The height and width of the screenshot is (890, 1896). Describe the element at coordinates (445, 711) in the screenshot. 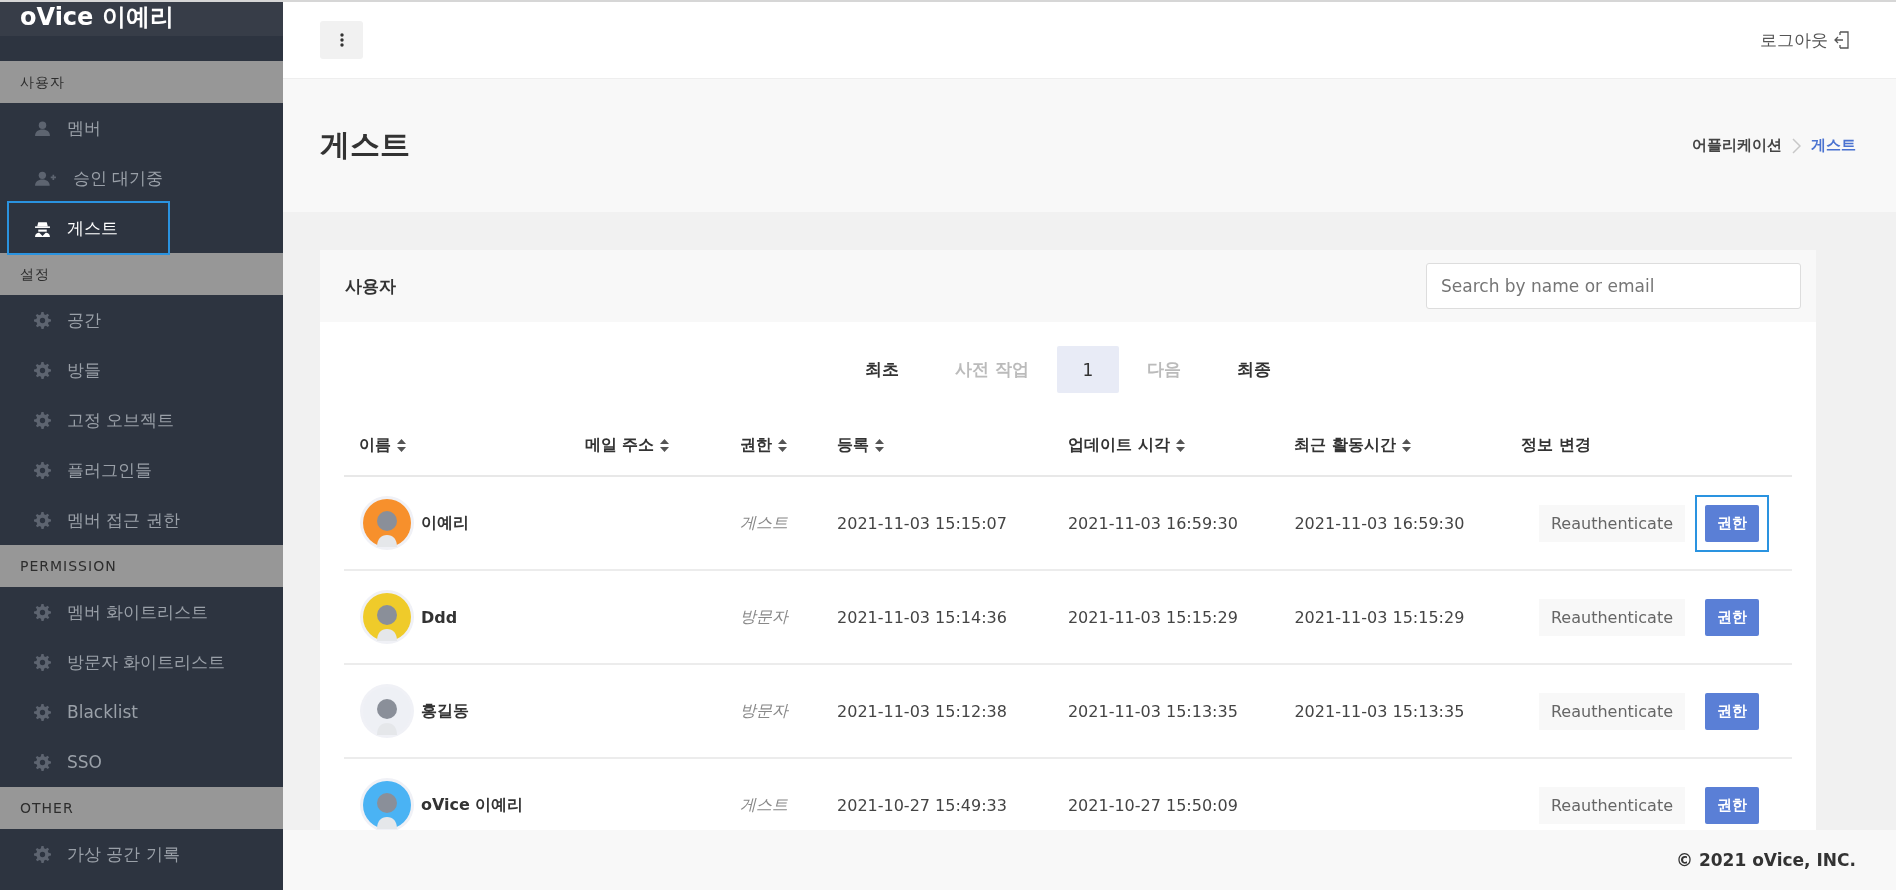

I see `user-name: 홍길동` at that location.